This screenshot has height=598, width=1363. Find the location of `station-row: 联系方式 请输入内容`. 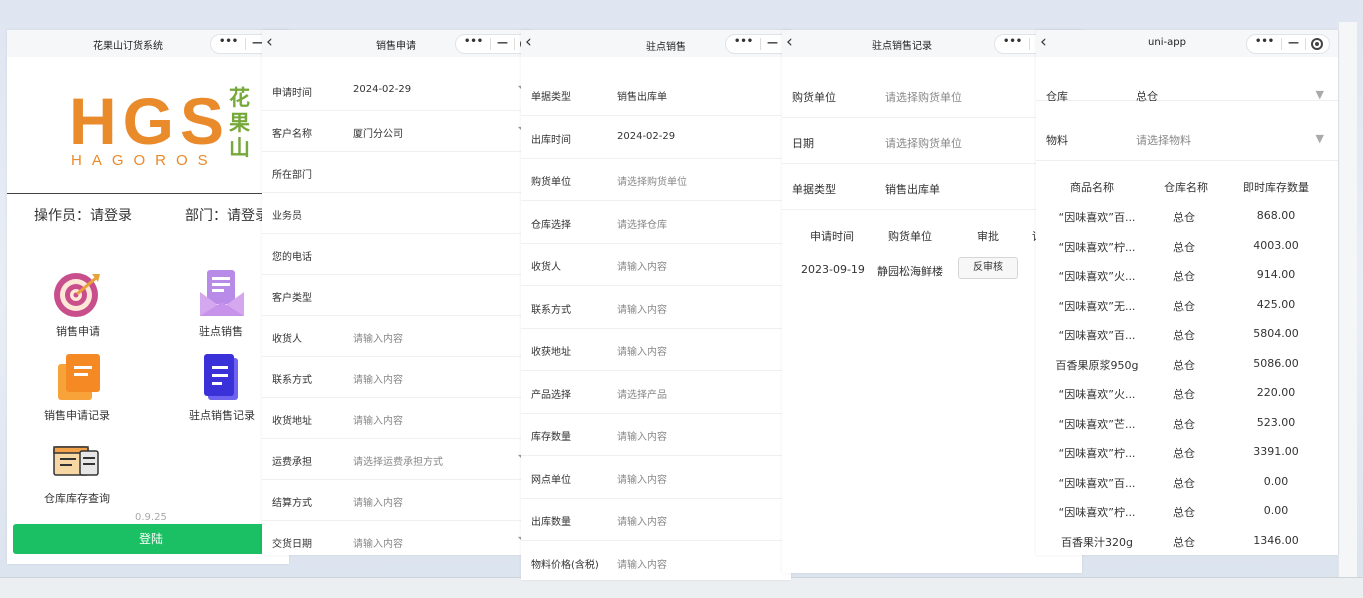

station-row: 联系方式 请输入内容 is located at coordinates (656, 307).